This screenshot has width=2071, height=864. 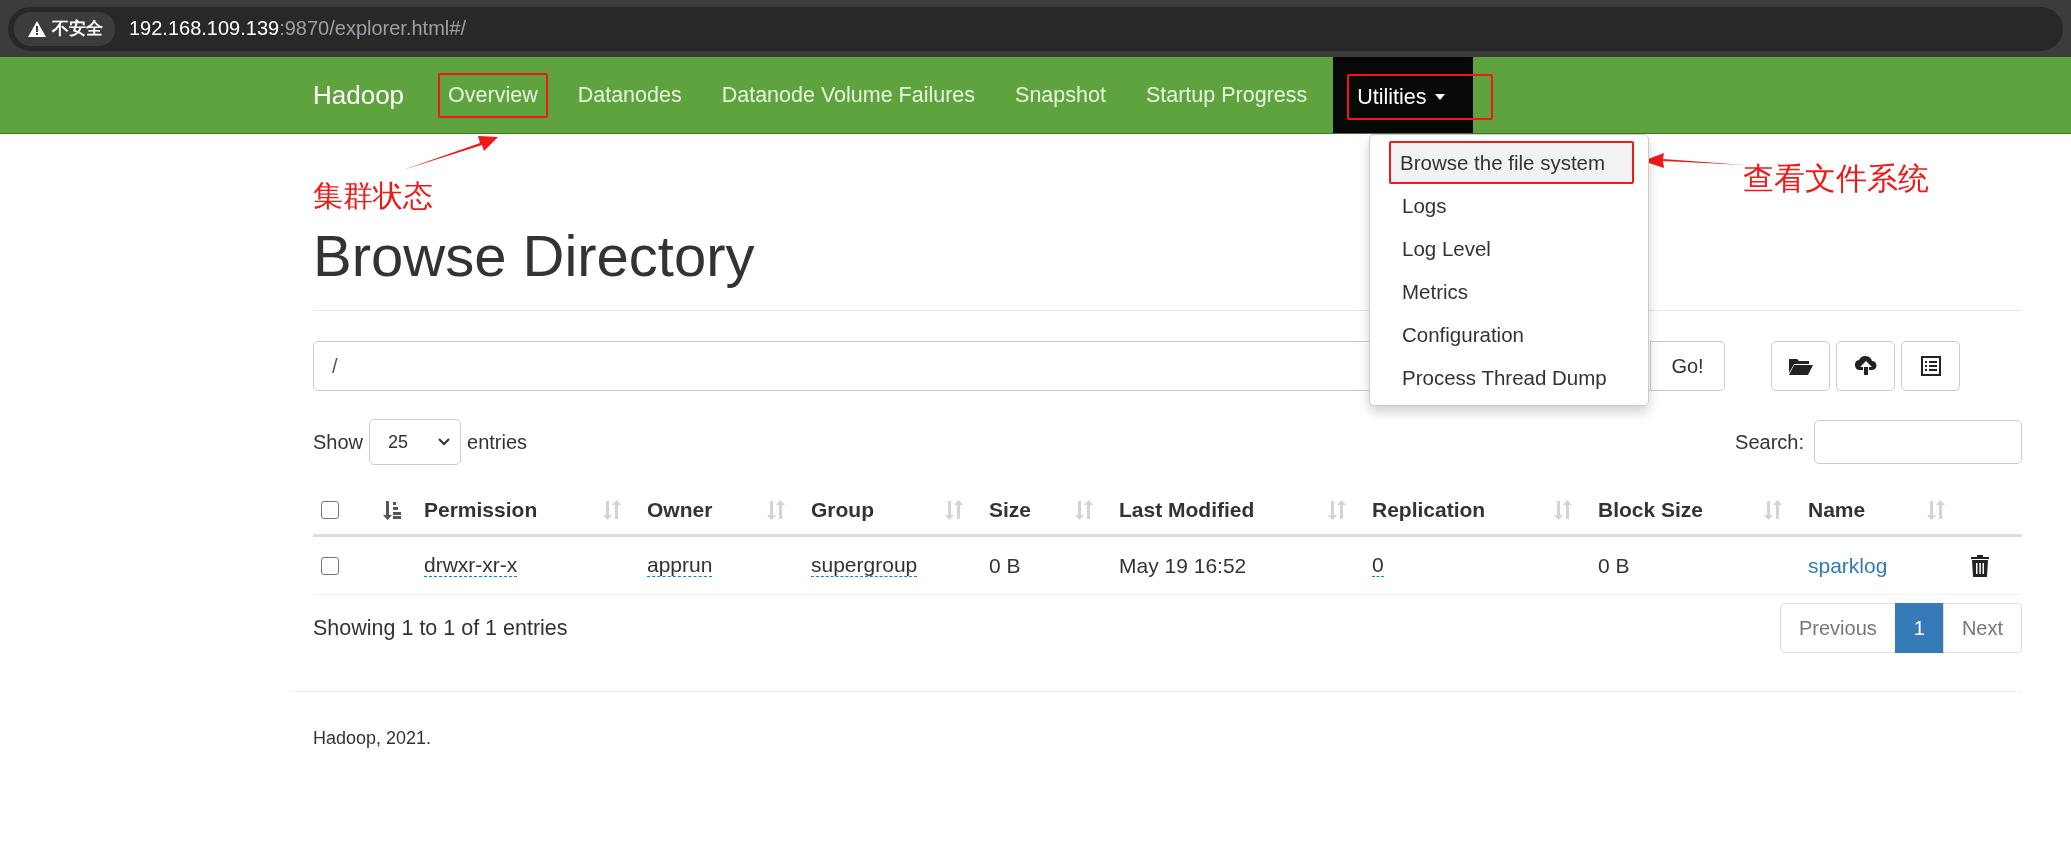 I want to click on entries-info: Showing 1 to 1 of 1 entries, so click(x=440, y=628).